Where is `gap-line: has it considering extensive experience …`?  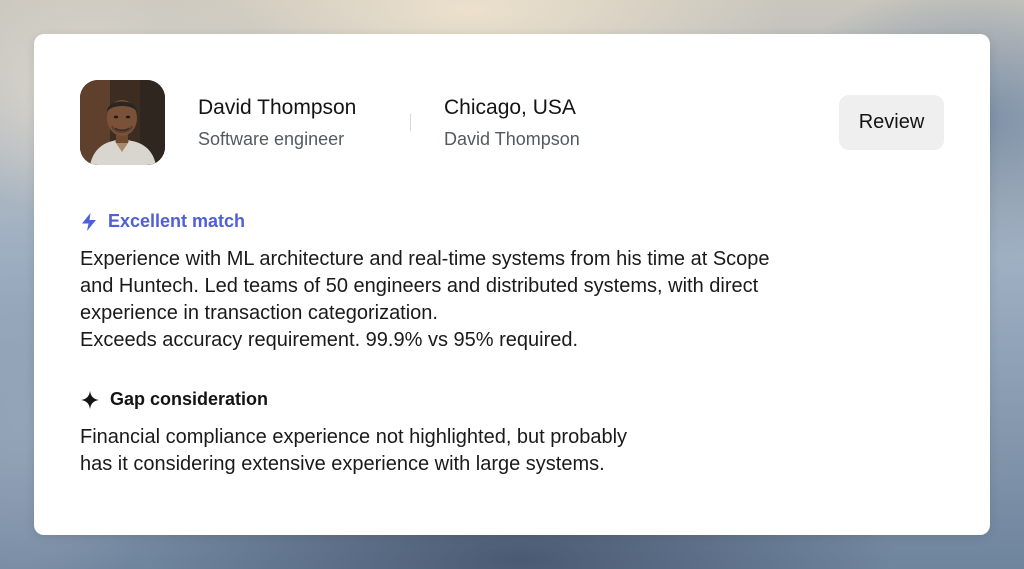 gap-line: has it considering extensive experience … is located at coordinates (342, 464).